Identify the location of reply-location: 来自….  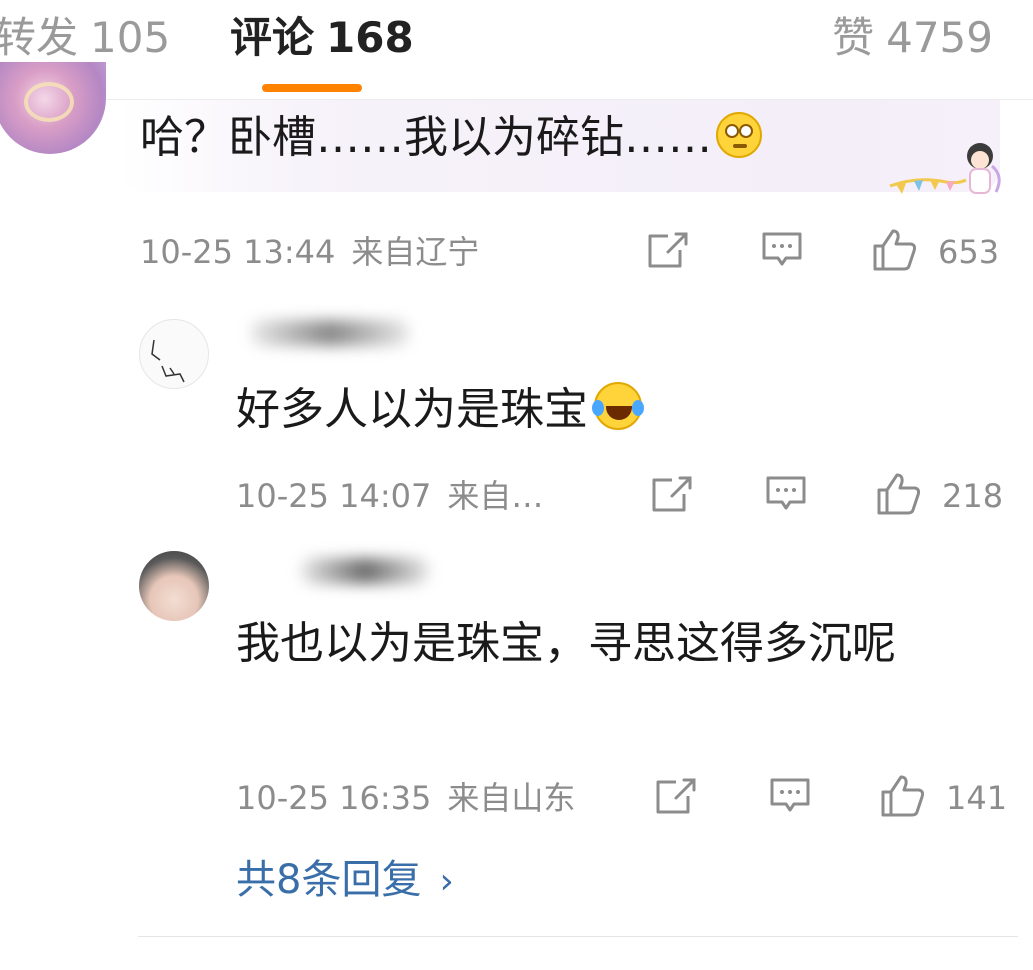
(495, 496).